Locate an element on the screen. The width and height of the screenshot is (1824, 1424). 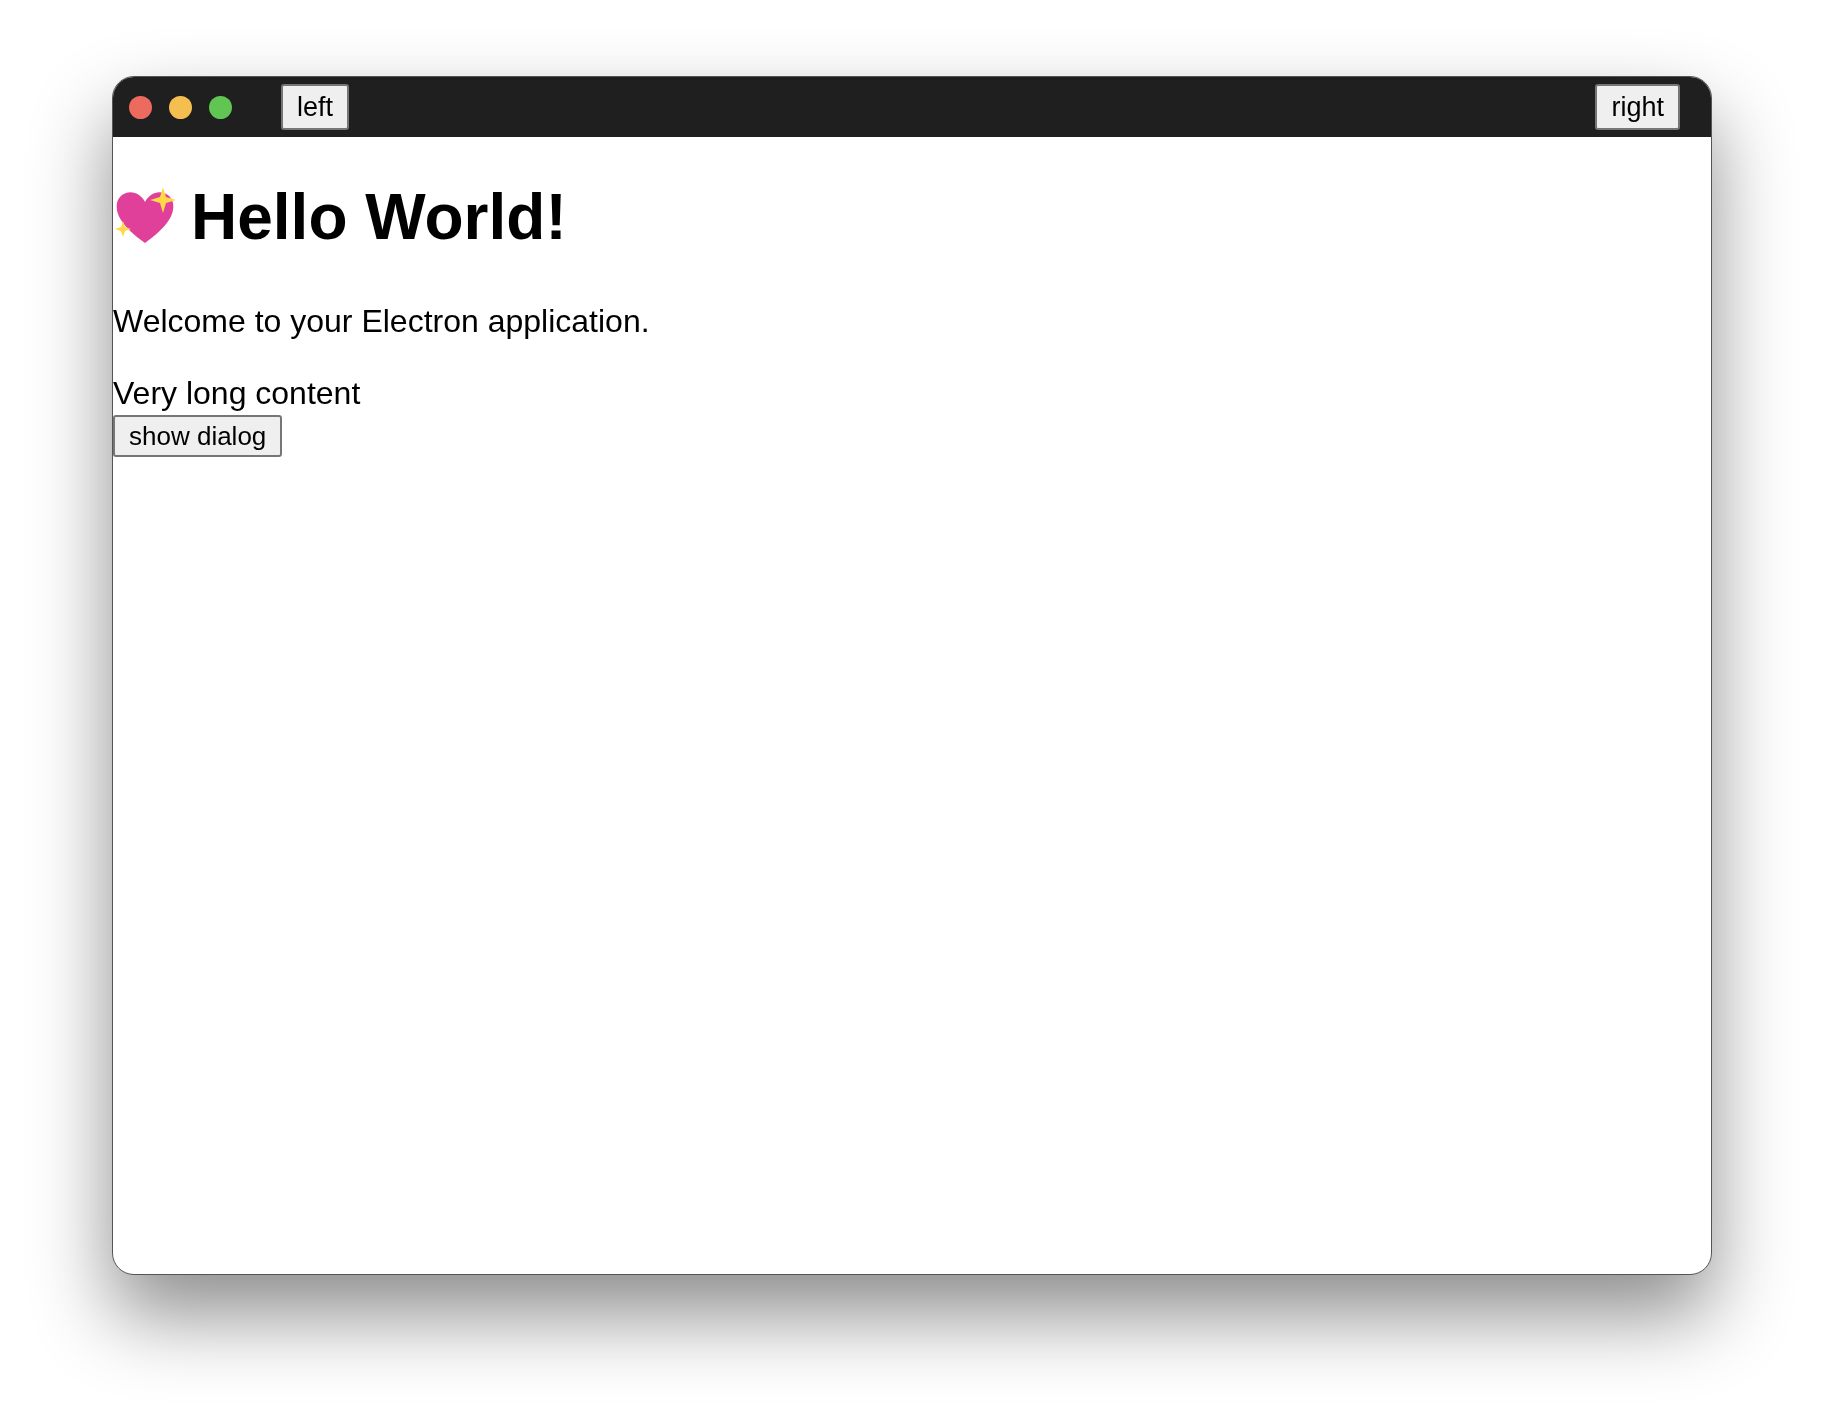
minimize-button is located at coordinates (180, 107).